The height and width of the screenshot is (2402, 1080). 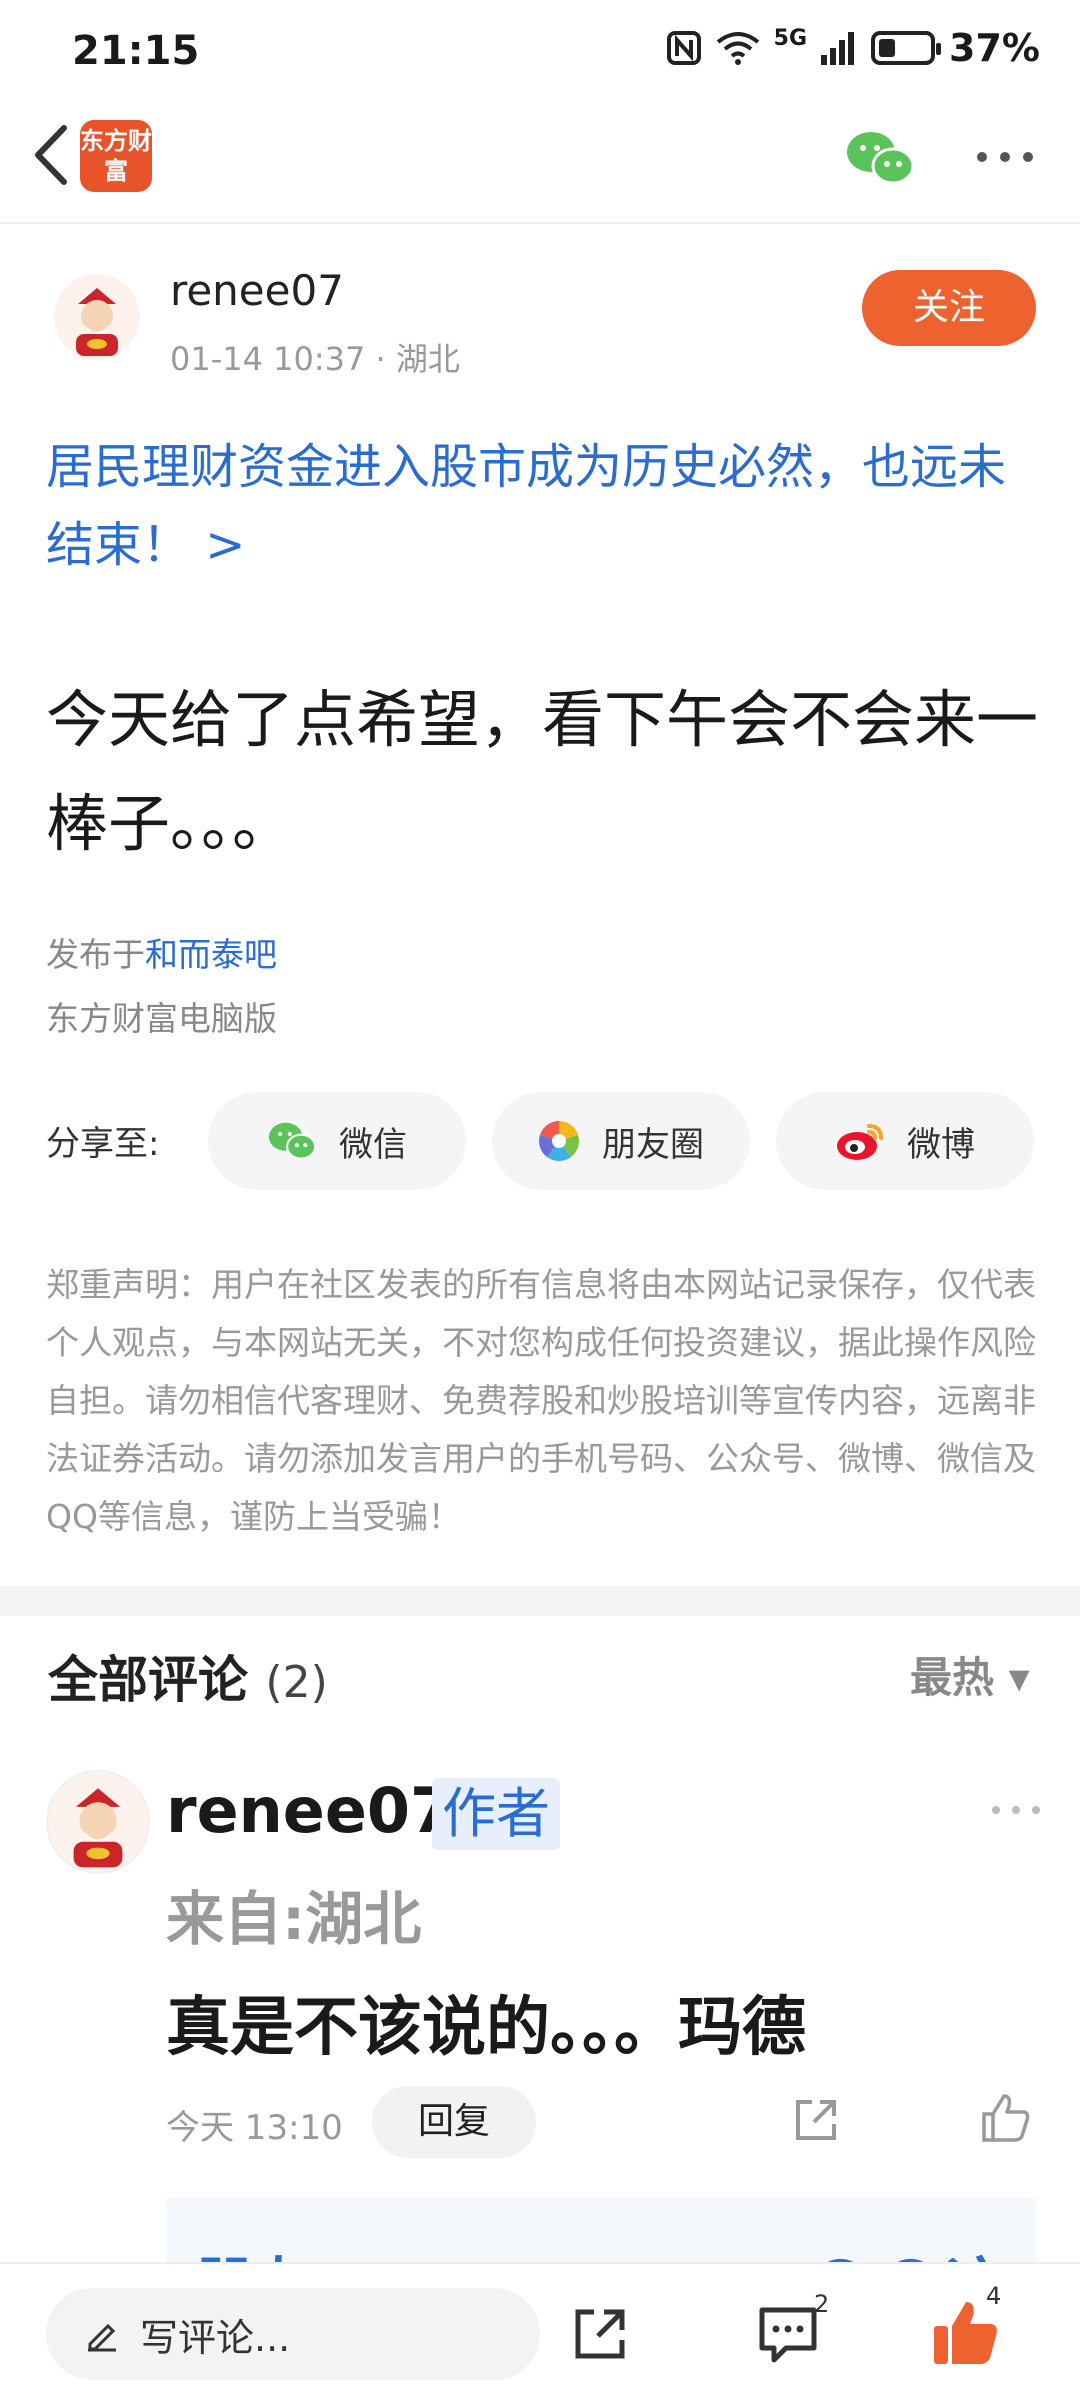 What do you see at coordinates (653, 1144) in the screenshot?
I see `share-moments-label: 朋友圈` at bounding box center [653, 1144].